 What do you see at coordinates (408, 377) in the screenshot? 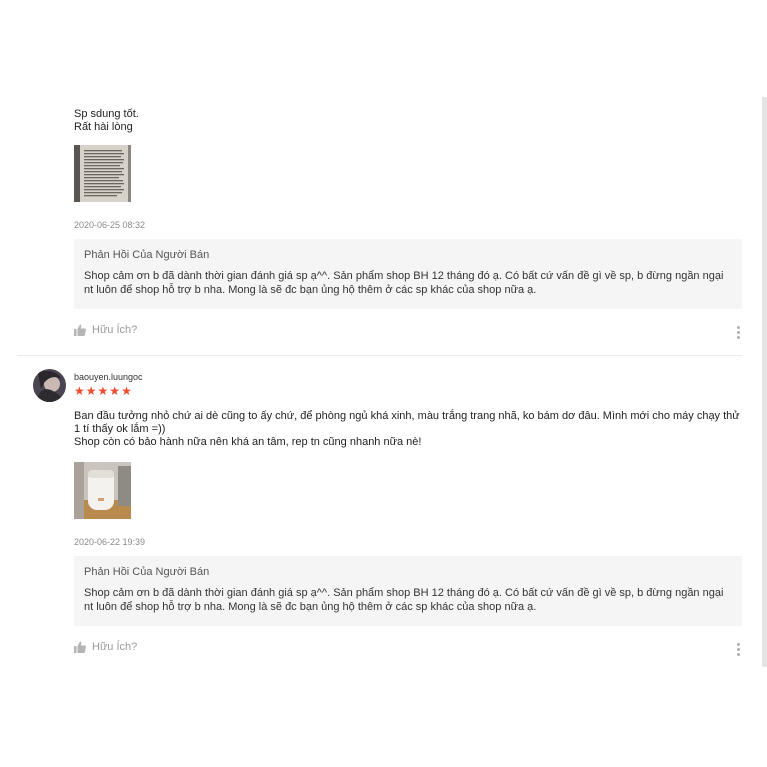
I see `reviewer-username: baouyen.luungoc` at bounding box center [408, 377].